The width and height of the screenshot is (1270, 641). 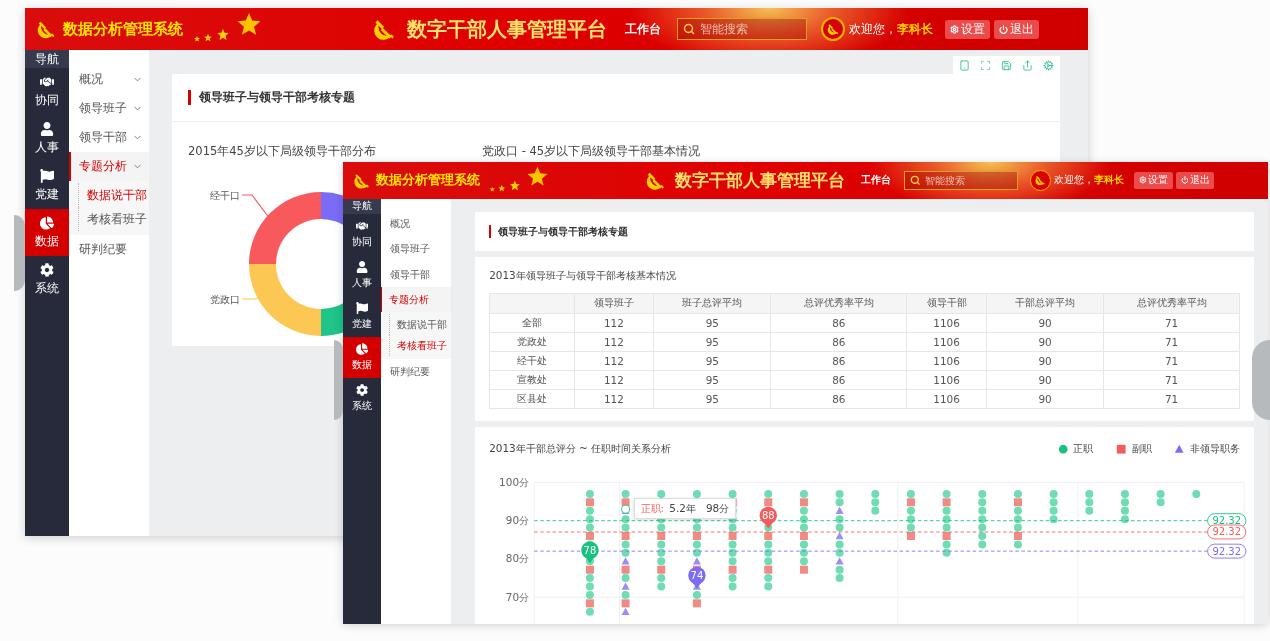 What do you see at coordinates (517, 558) in the screenshot?
I see `axis-label: 80分` at bounding box center [517, 558].